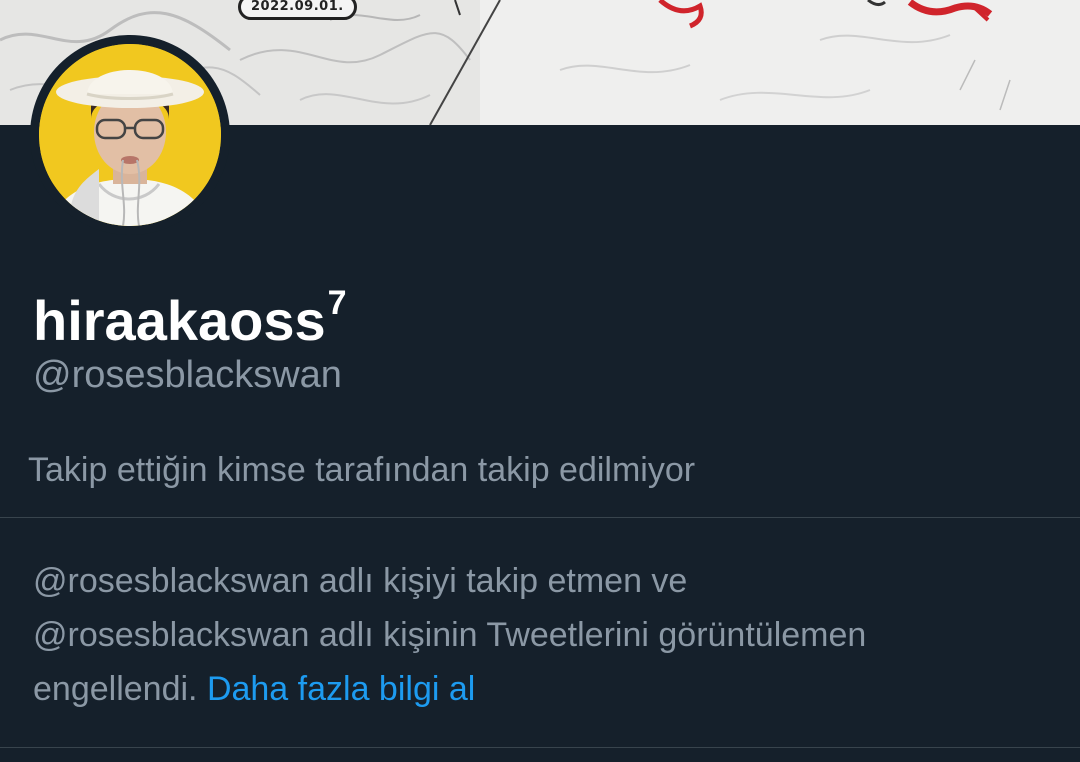  I want to click on blocked-notice-text: engellendi., so click(115, 689).